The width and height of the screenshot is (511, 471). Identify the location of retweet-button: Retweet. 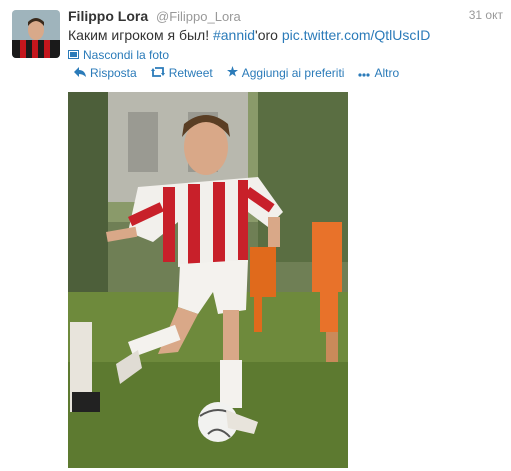
(181, 73).